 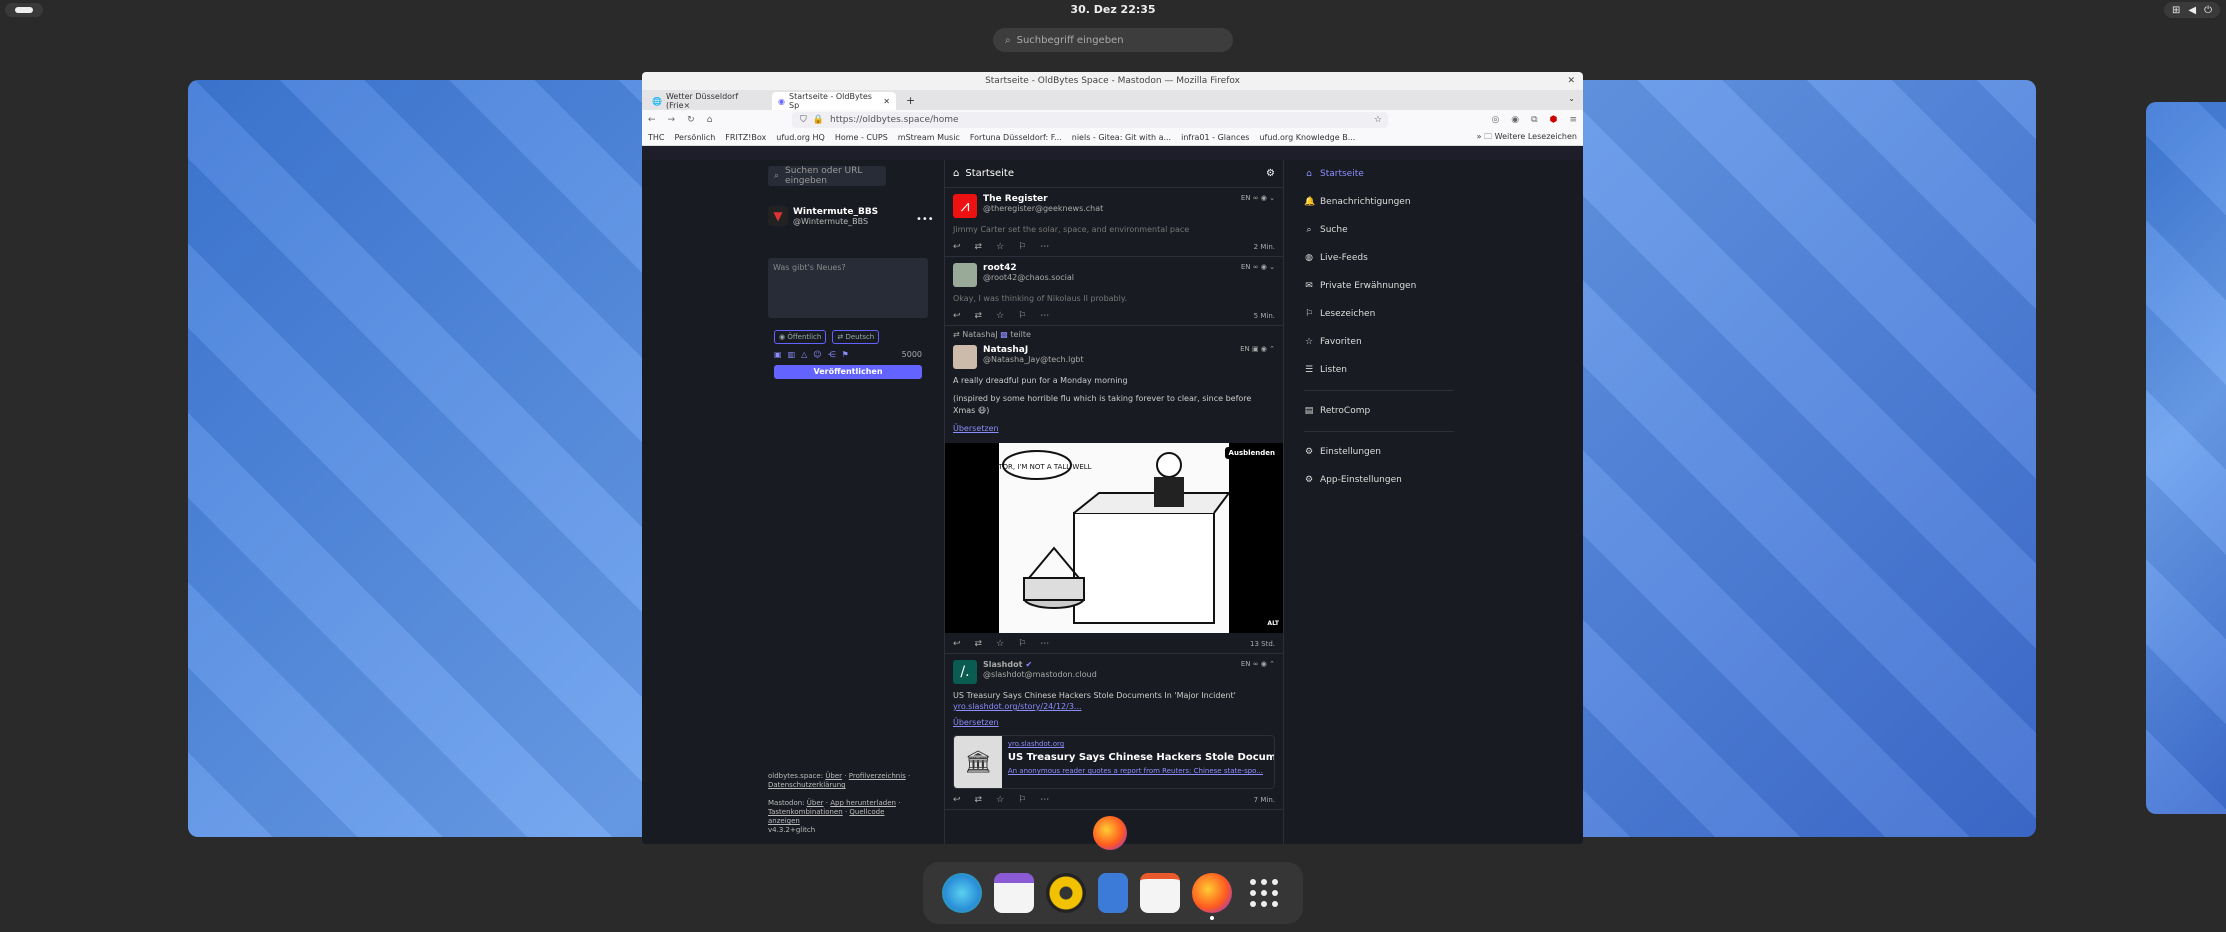 I want to click on close-tab-icon: ✕, so click(x=886, y=101).